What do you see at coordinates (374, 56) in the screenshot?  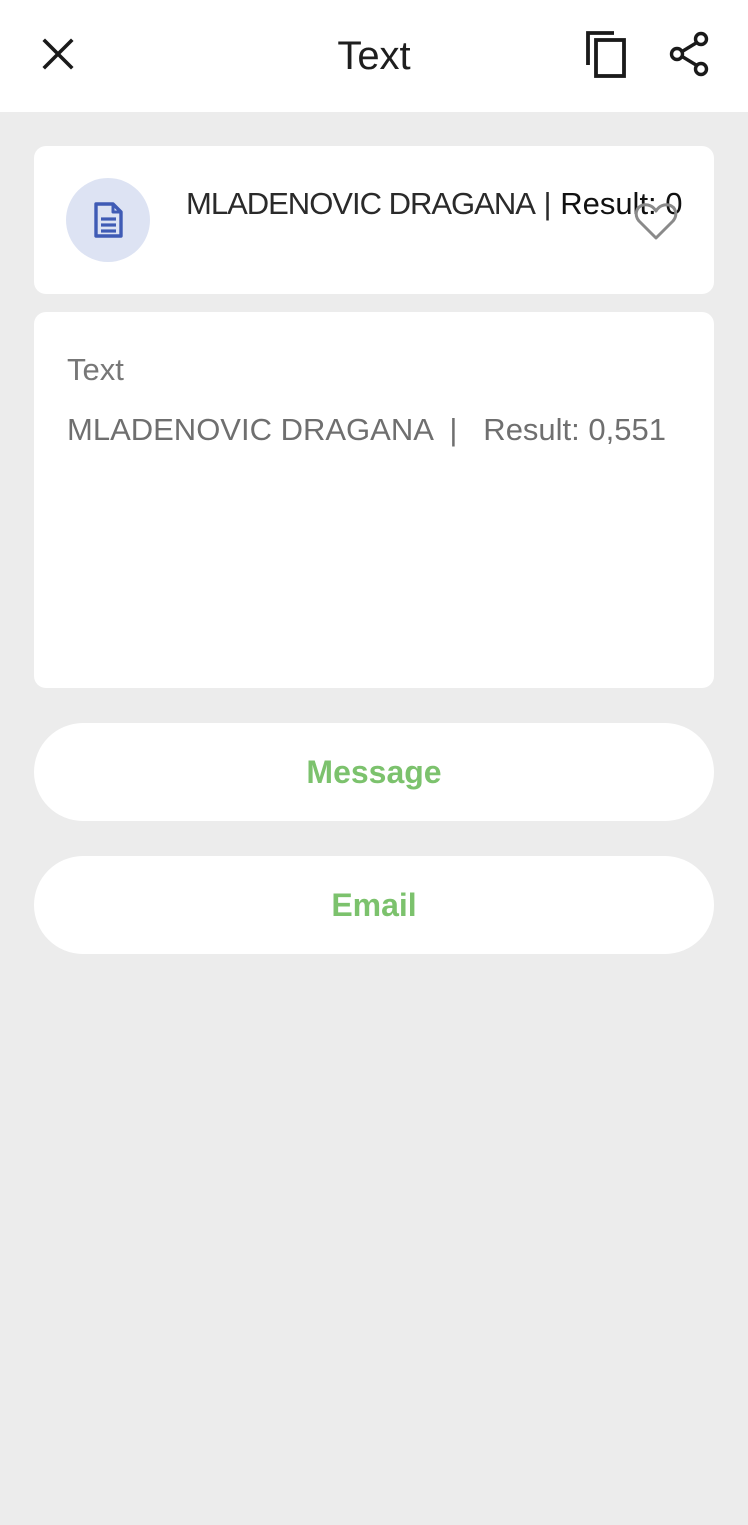 I see `top-app-bar: Text` at bounding box center [374, 56].